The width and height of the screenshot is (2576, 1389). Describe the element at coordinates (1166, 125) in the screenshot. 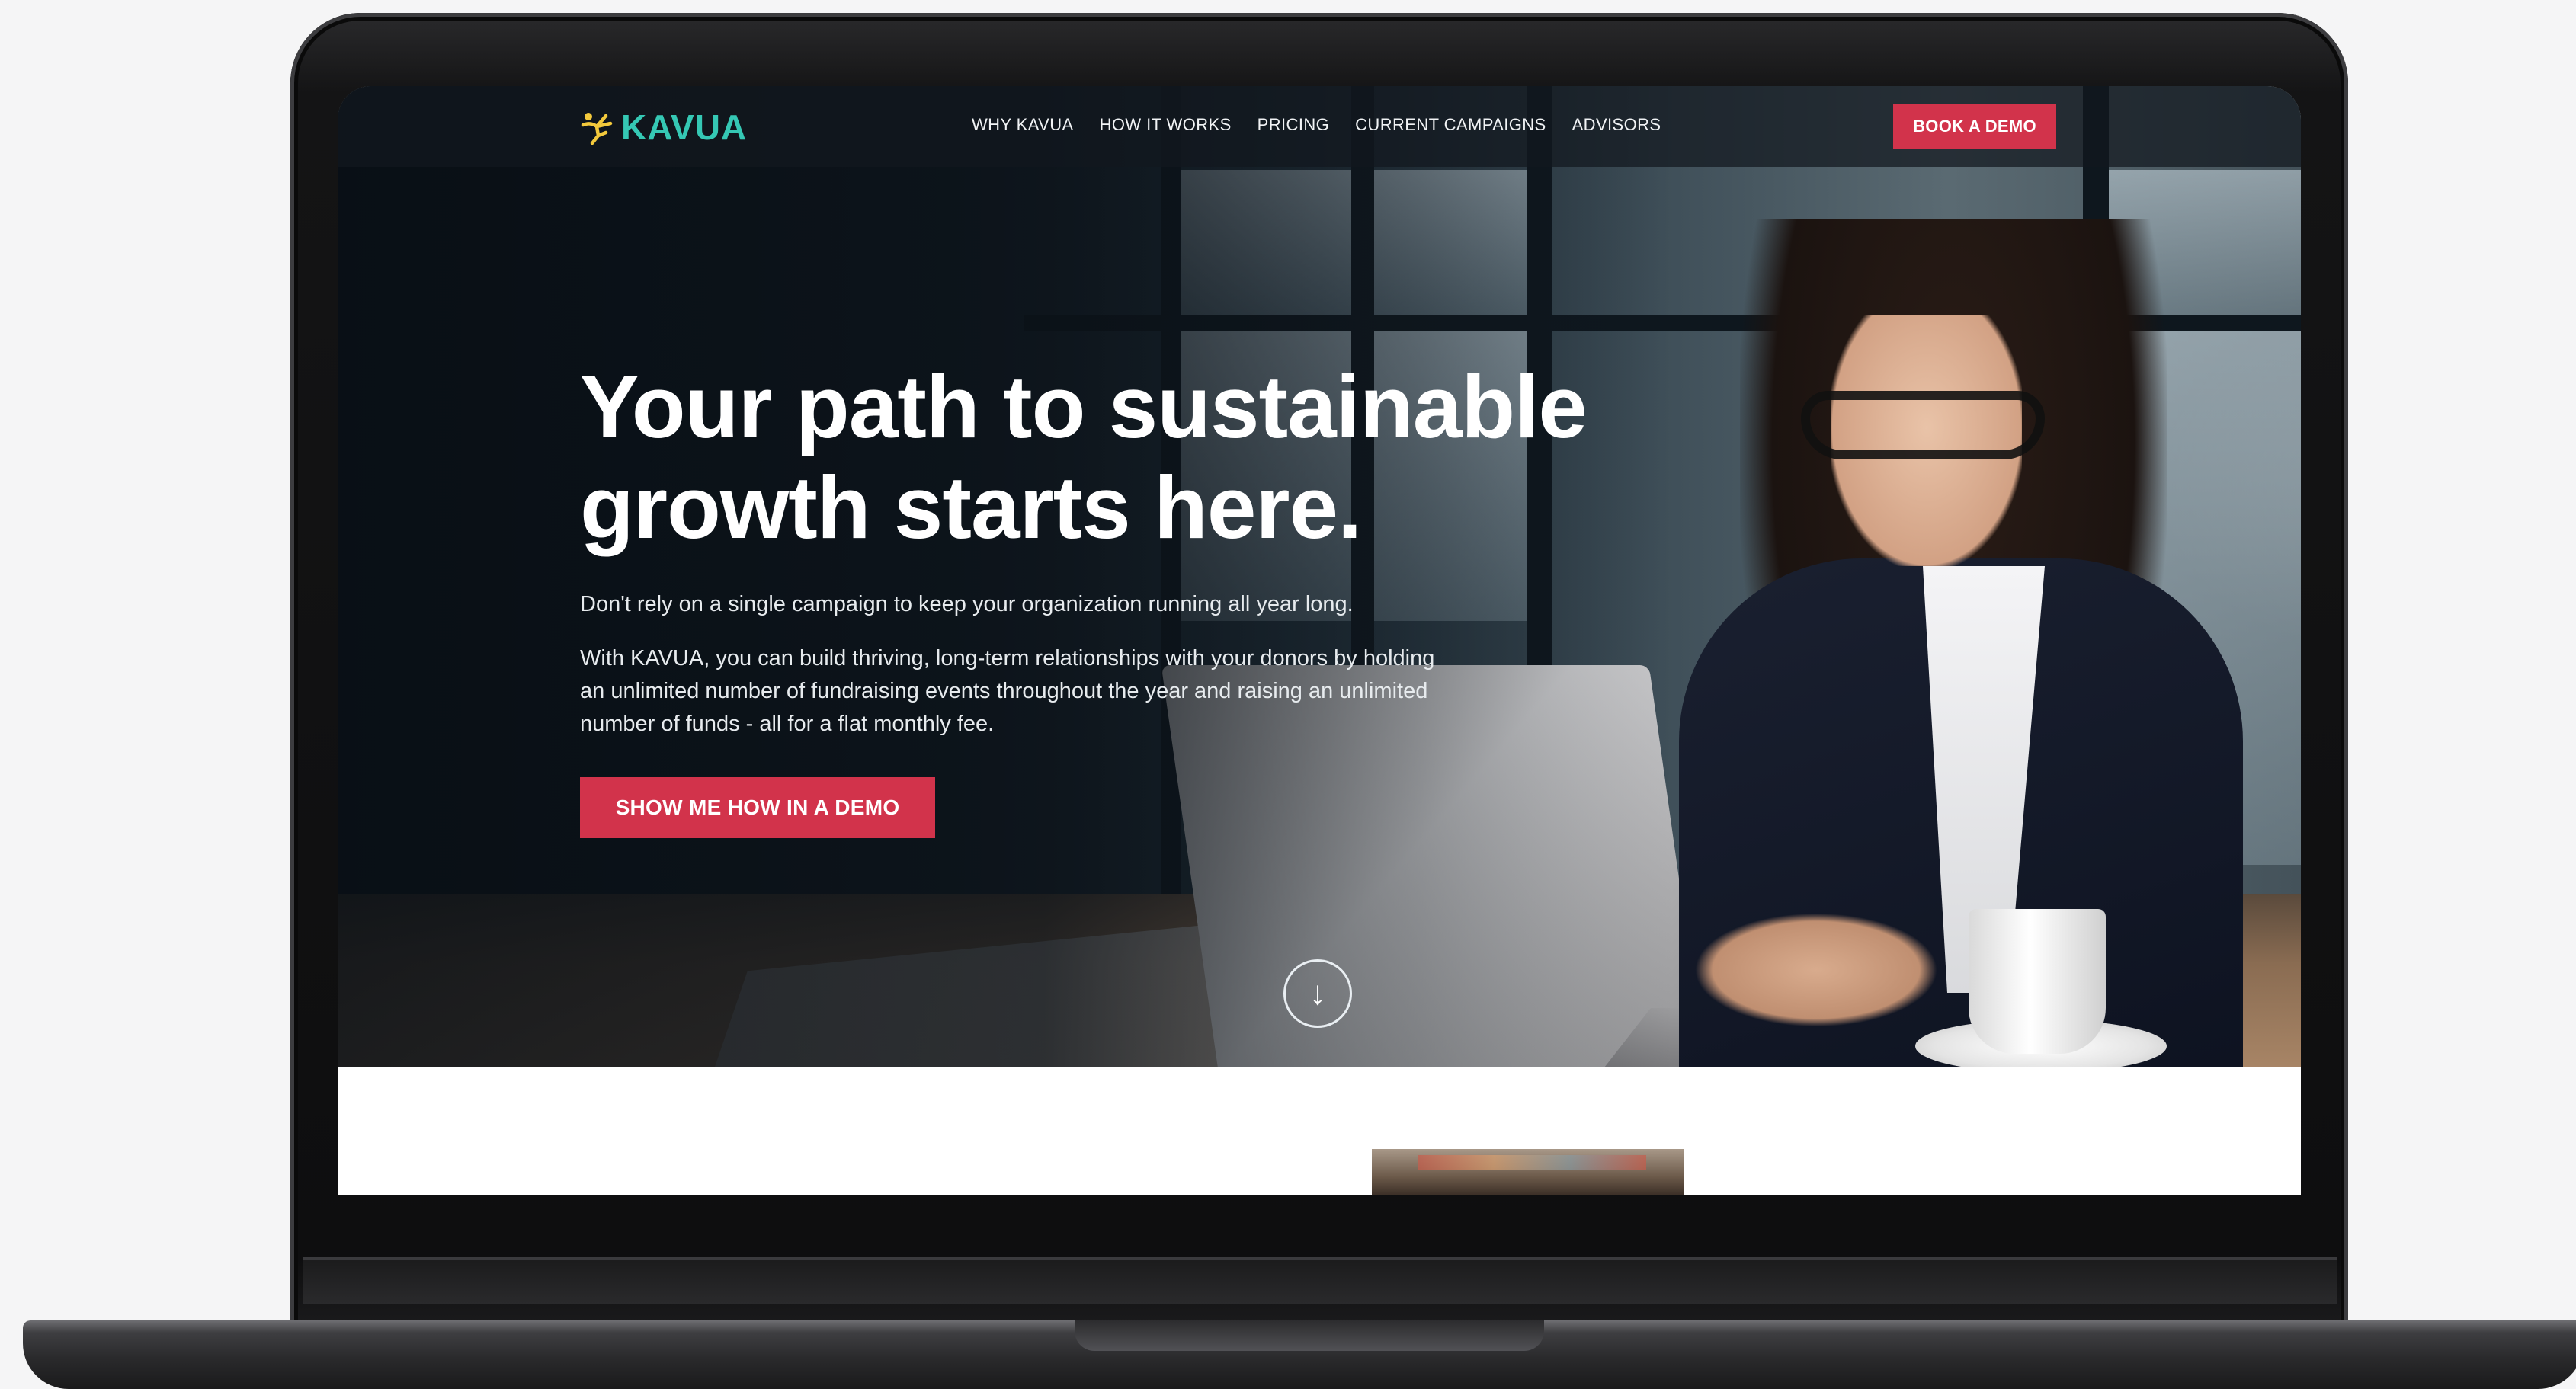

I see `nav-link-how-it-works: HOW IT WORKS` at that location.